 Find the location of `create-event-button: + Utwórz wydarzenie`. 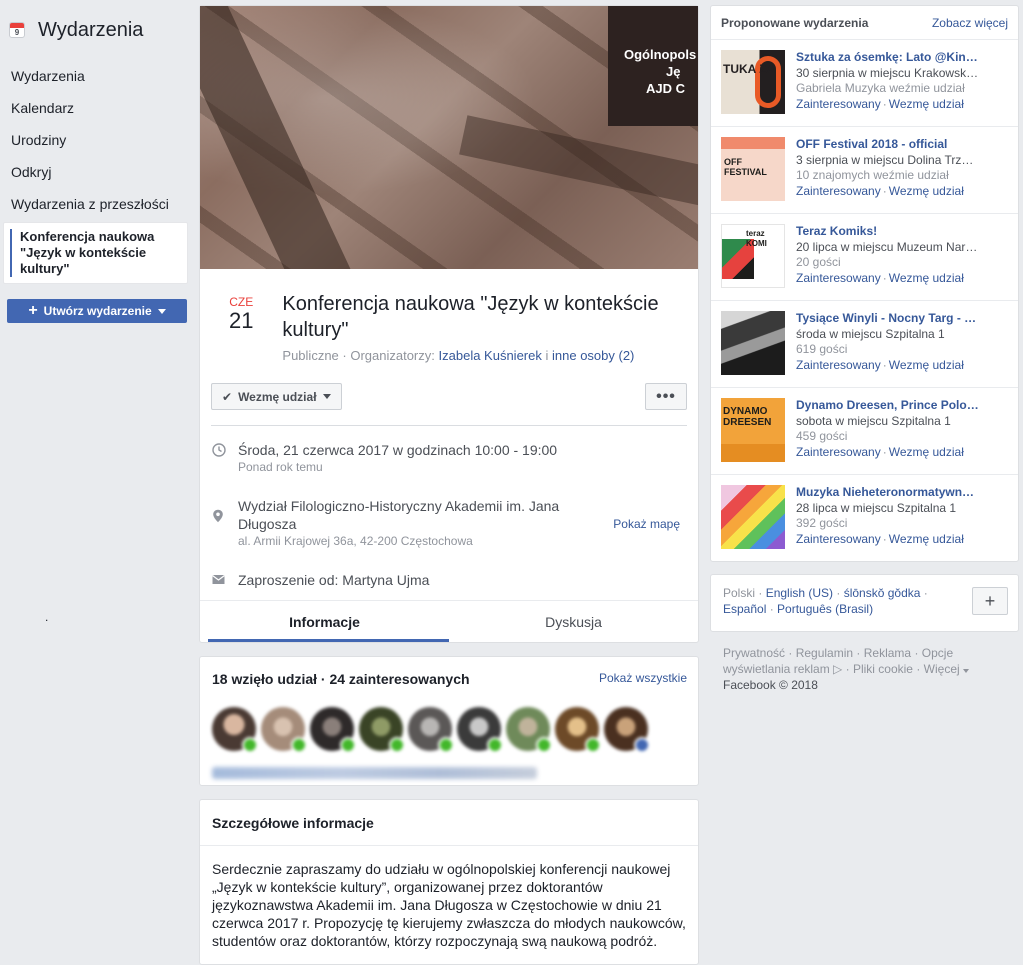

create-event-button: + Utwórz wydarzenie is located at coordinates (97, 311).